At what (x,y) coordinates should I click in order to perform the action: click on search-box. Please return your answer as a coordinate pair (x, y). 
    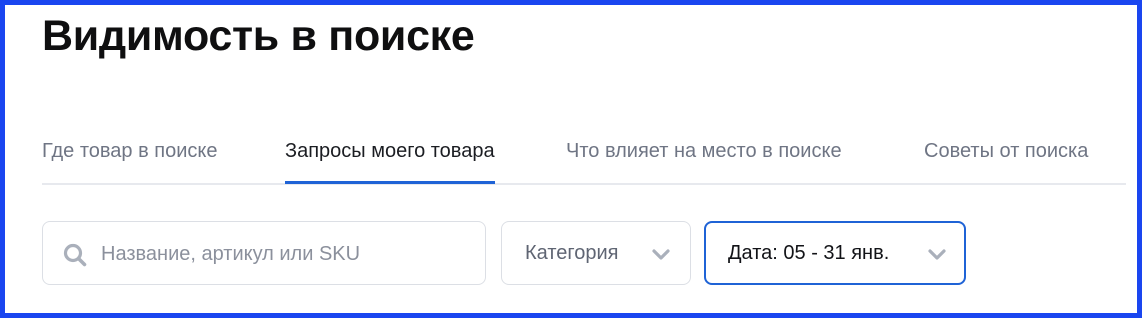
    Looking at the image, I should click on (264, 253).